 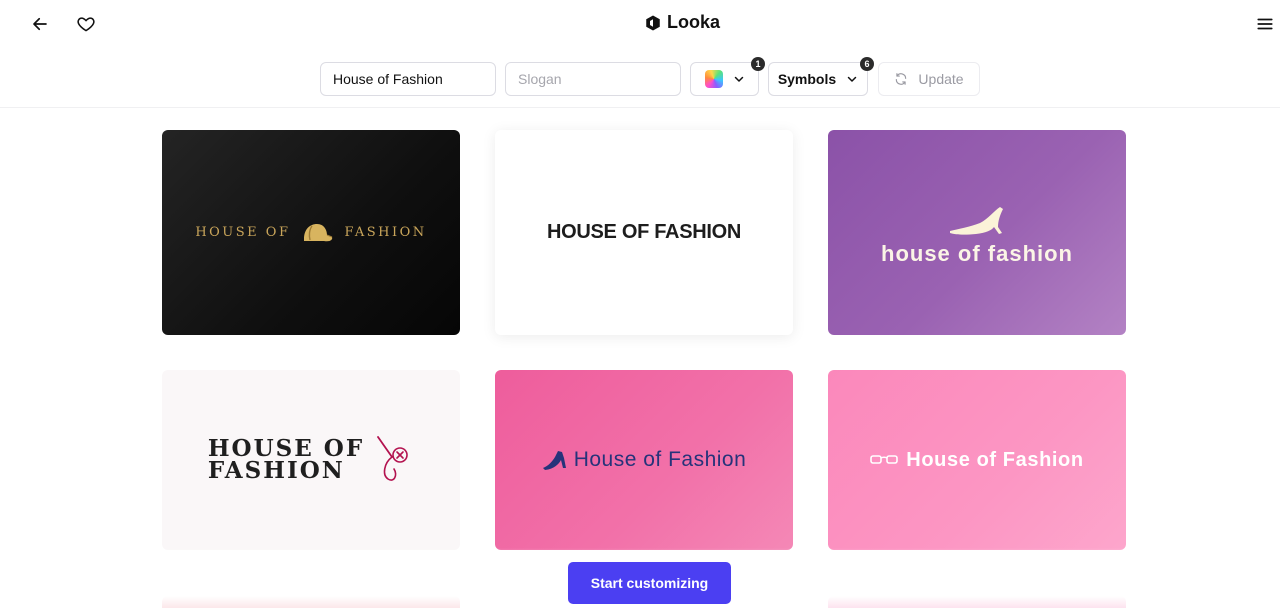 What do you see at coordinates (311, 602) in the screenshot?
I see `next-row-card-1-peek` at bounding box center [311, 602].